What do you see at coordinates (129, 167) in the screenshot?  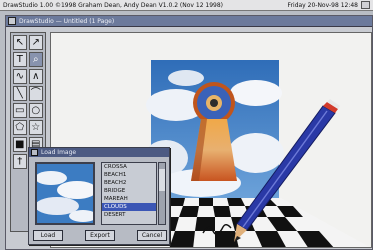 I see `file-list-item: CROSSA` at bounding box center [129, 167].